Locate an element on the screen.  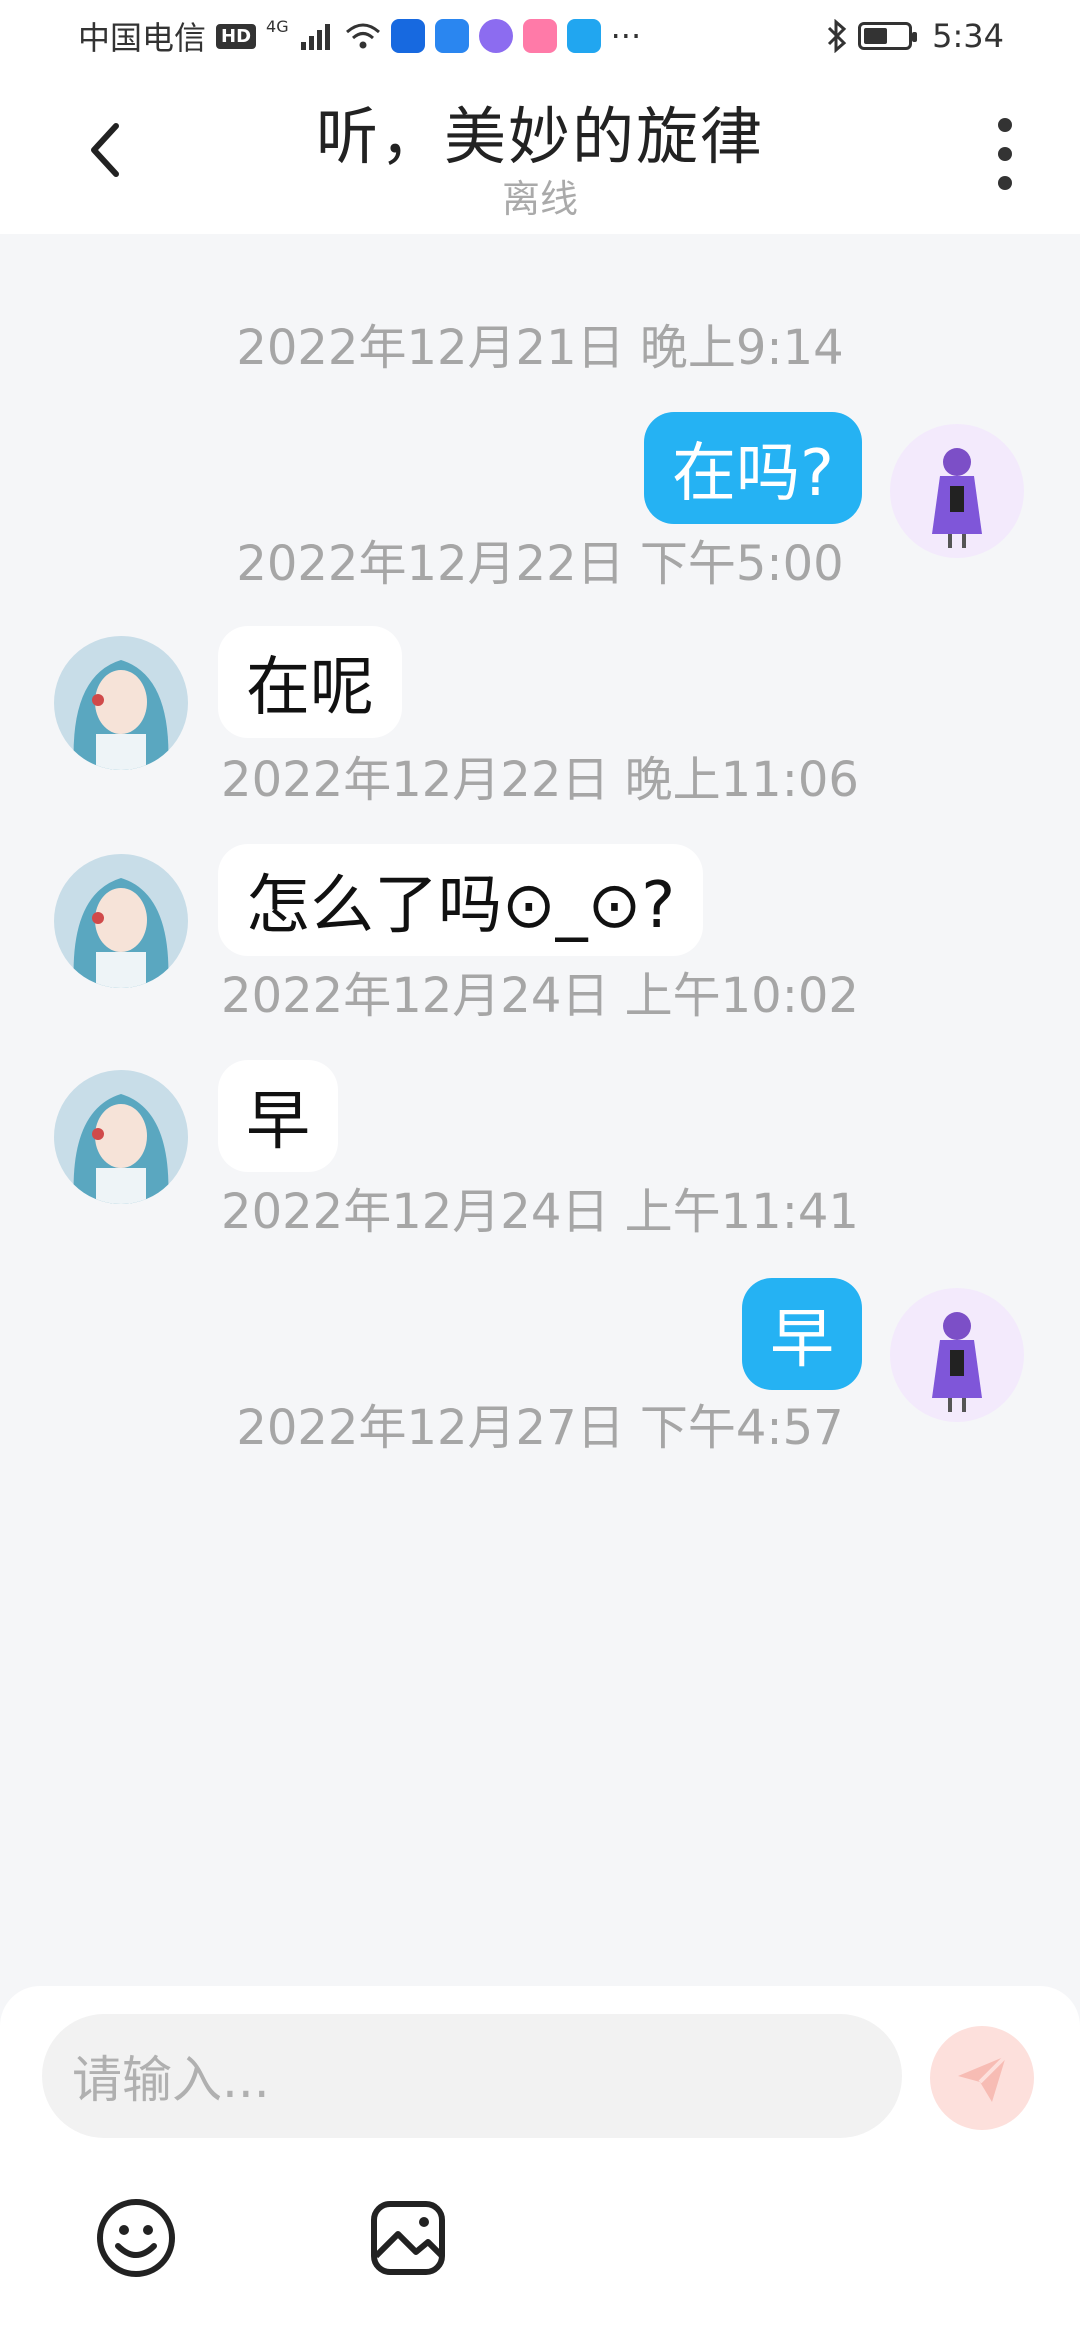
carrier-label: 中国电信 is located at coordinates (142, 38).